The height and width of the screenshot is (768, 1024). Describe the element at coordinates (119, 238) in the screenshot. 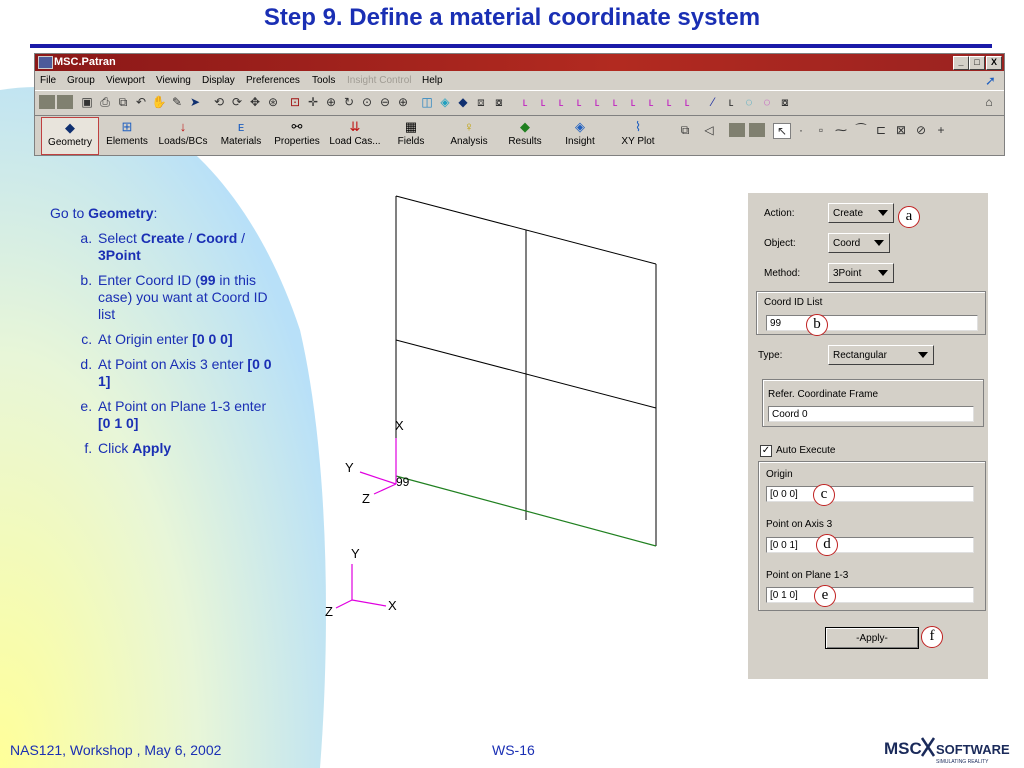

I see `step-text: Select` at that location.